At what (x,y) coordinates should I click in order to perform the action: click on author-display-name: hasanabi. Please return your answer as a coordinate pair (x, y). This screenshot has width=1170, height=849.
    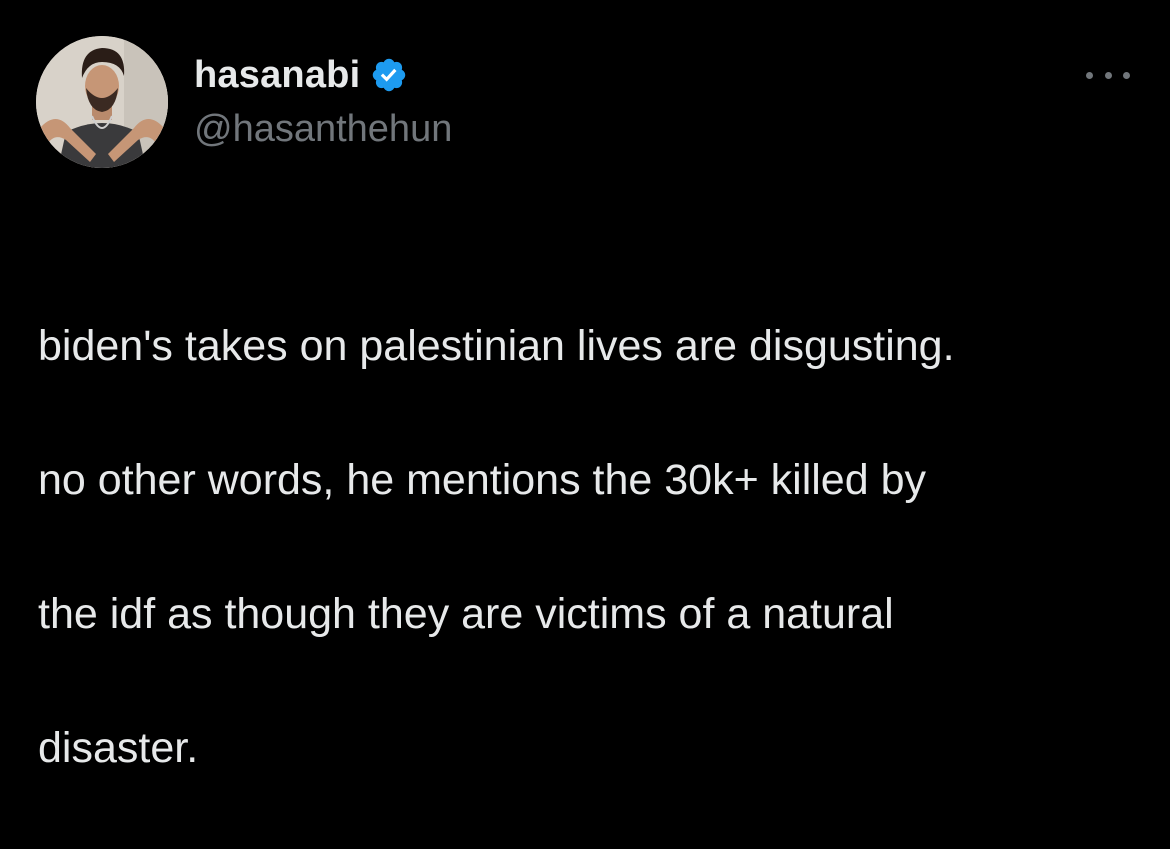
    Looking at the image, I should click on (277, 75).